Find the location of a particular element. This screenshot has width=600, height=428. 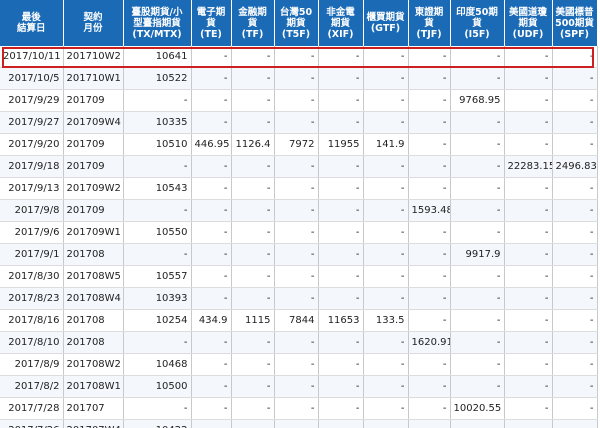

column-header: 金融期貨 (TF) is located at coordinates (253, 23).